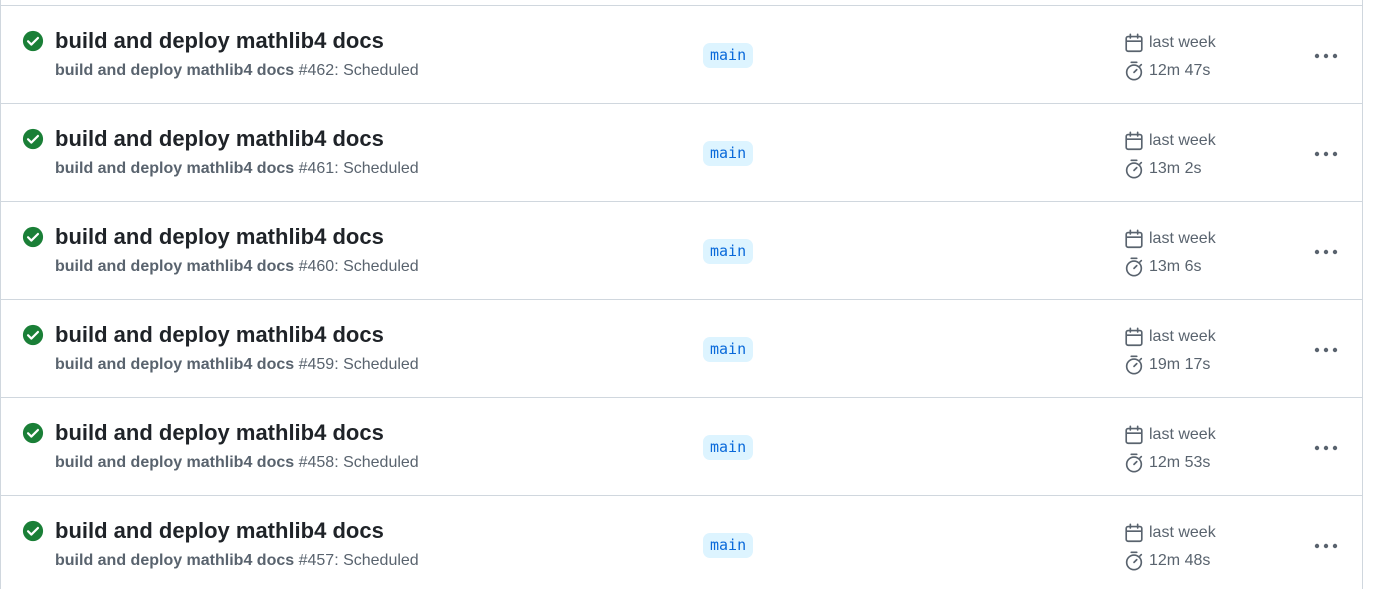 The height and width of the screenshot is (589, 1395). What do you see at coordinates (1180, 364) in the screenshot?
I see `run-duration: 19m 17s` at bounding box center [1180, 364].